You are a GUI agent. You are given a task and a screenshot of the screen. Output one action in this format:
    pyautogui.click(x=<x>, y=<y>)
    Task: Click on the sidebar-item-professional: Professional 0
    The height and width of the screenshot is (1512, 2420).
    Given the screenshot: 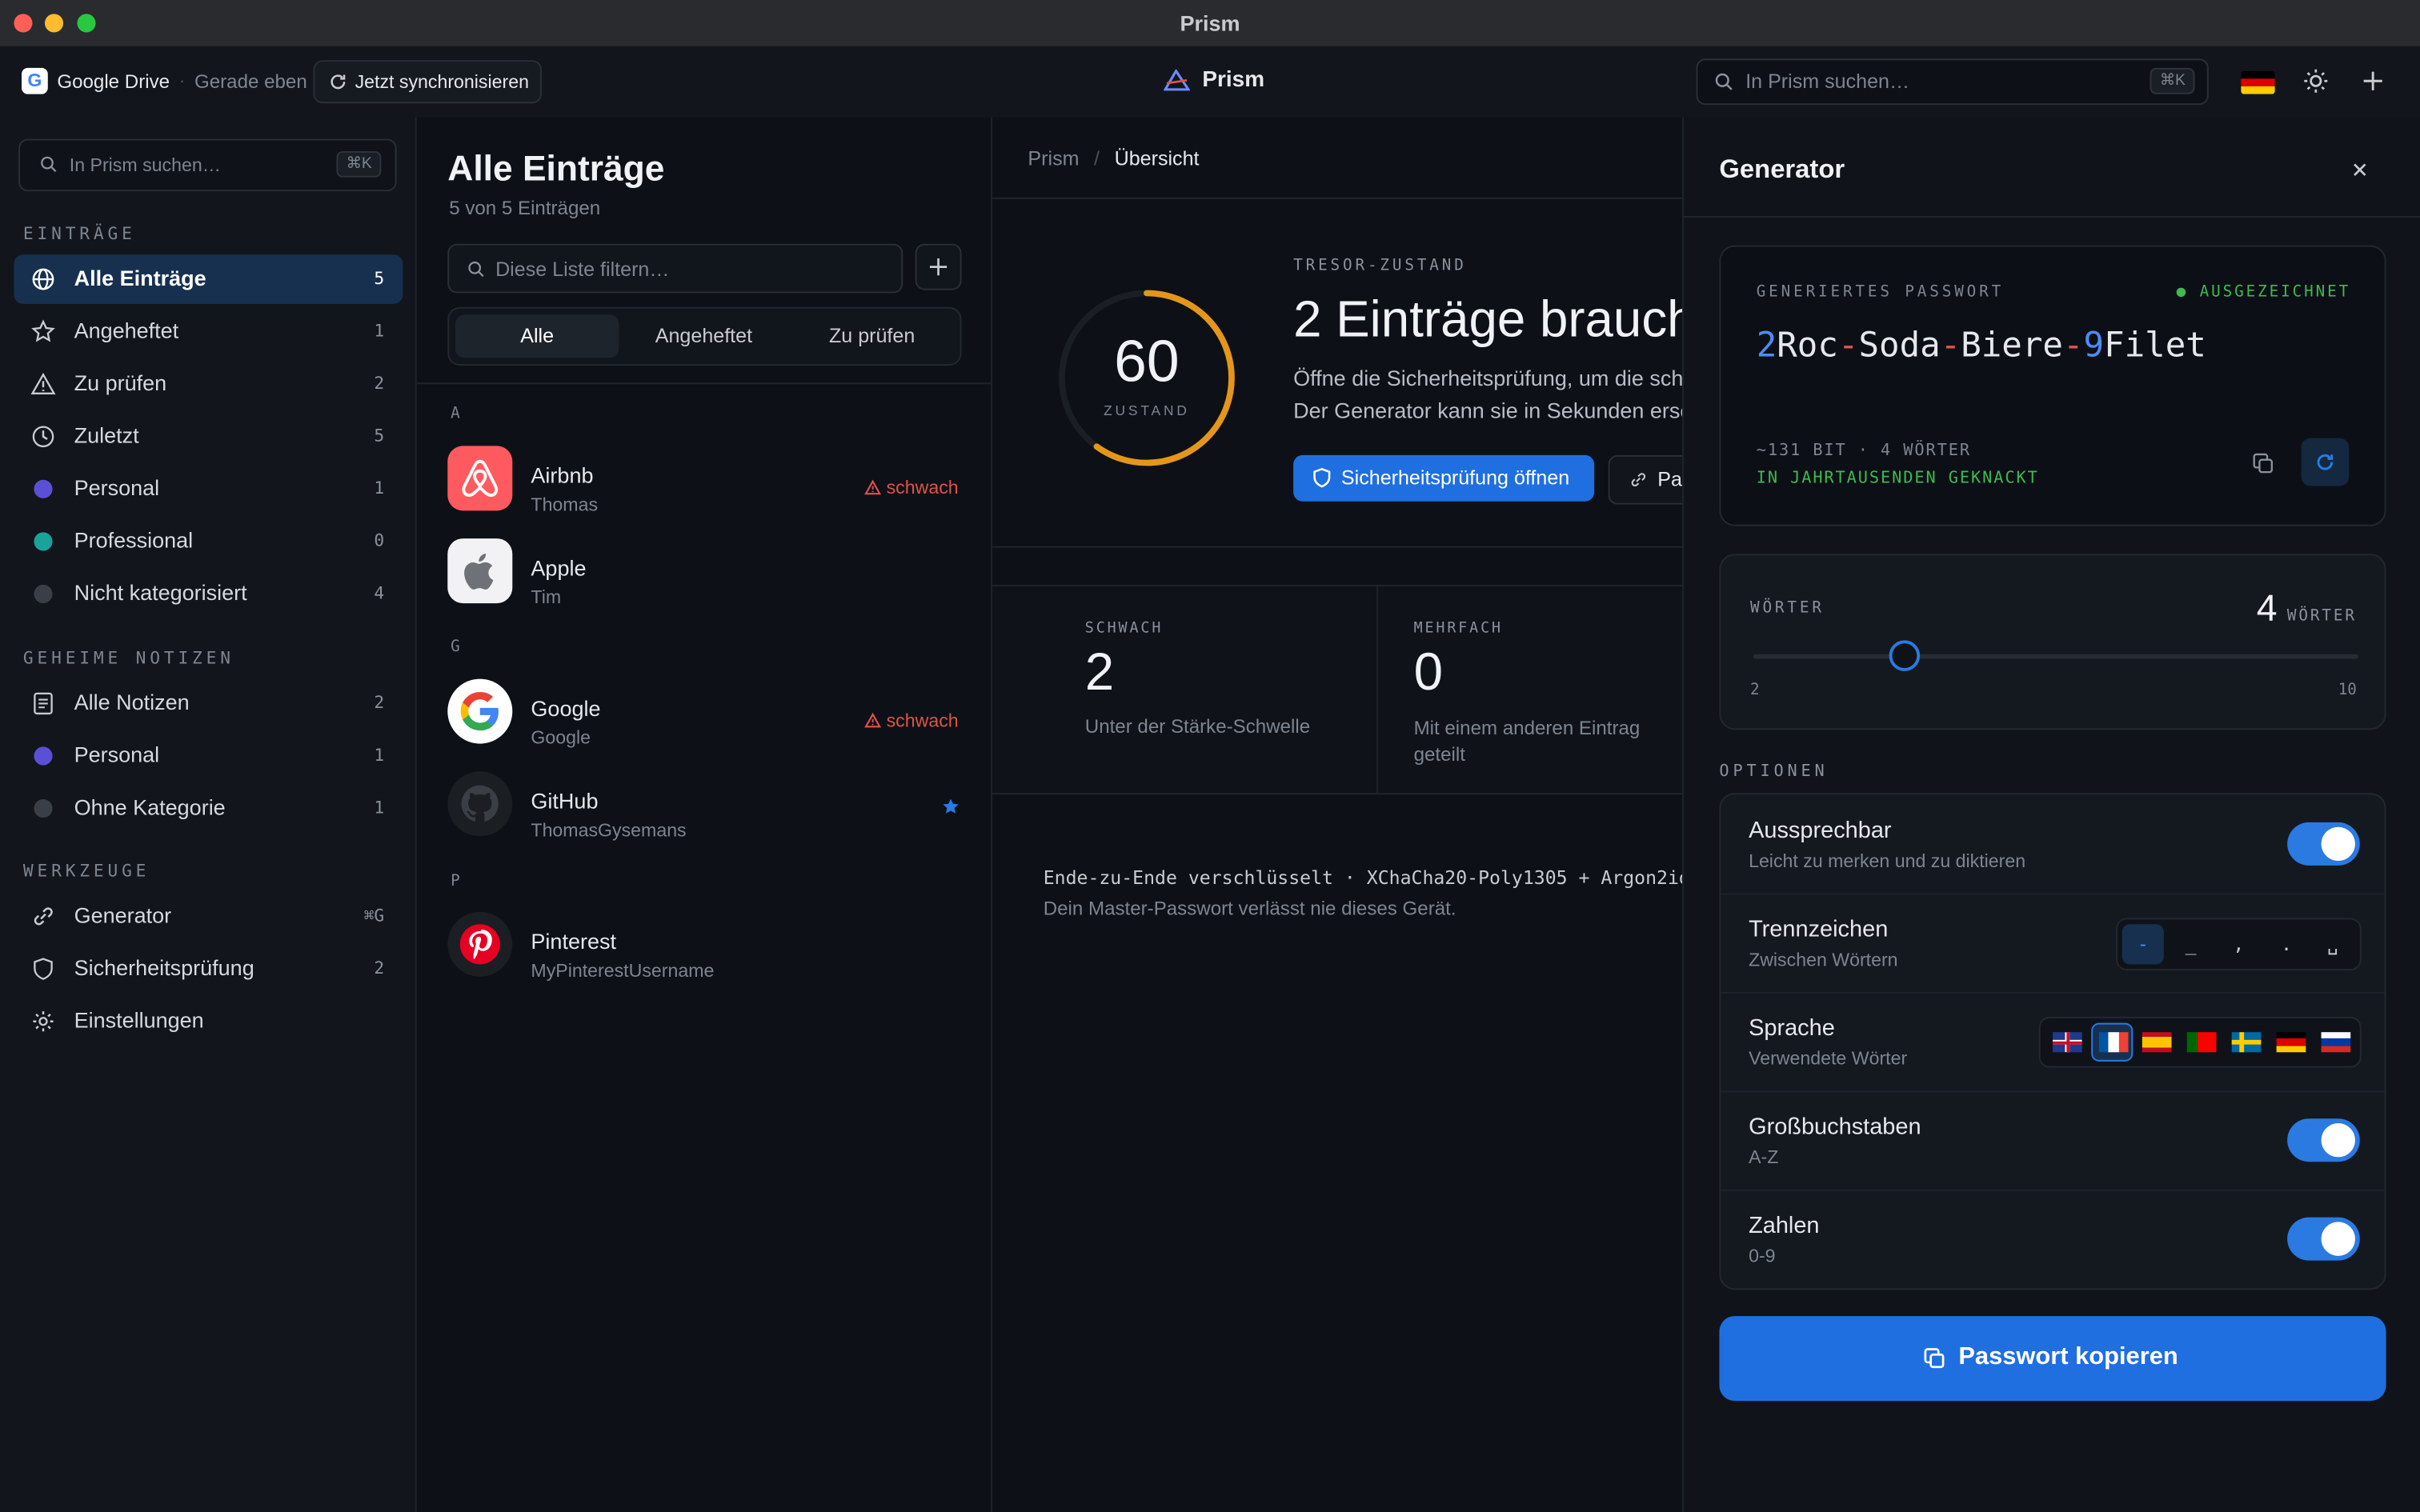 What is the action you would take?
    pyautogui.click(x=208, y=541)
    